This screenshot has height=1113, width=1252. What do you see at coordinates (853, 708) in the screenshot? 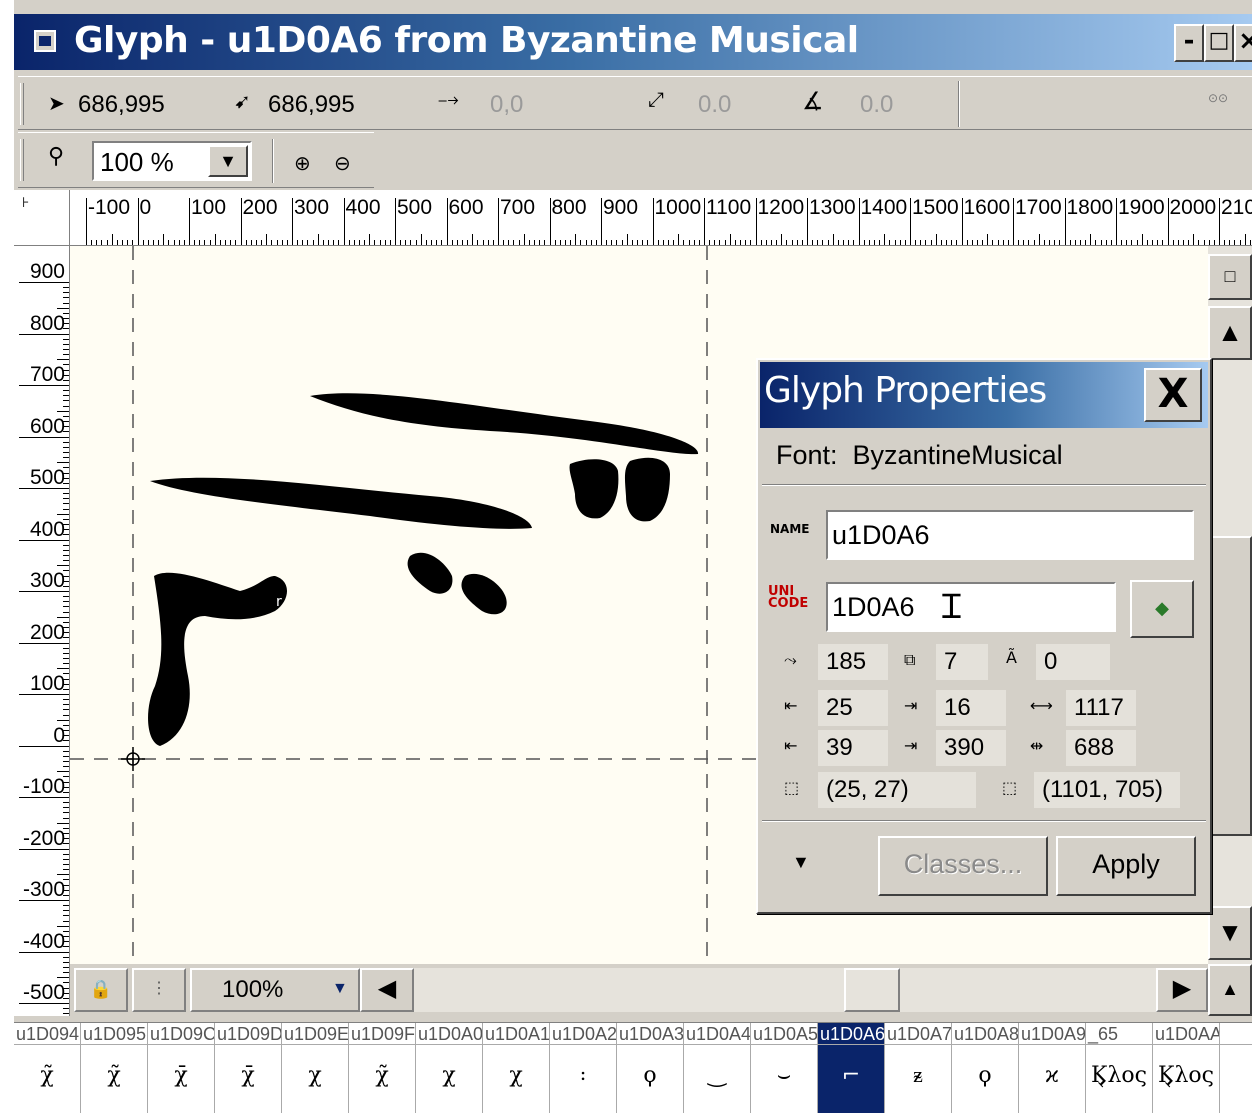
I see `left-bearing: 25` at bounding box center [853, 708].